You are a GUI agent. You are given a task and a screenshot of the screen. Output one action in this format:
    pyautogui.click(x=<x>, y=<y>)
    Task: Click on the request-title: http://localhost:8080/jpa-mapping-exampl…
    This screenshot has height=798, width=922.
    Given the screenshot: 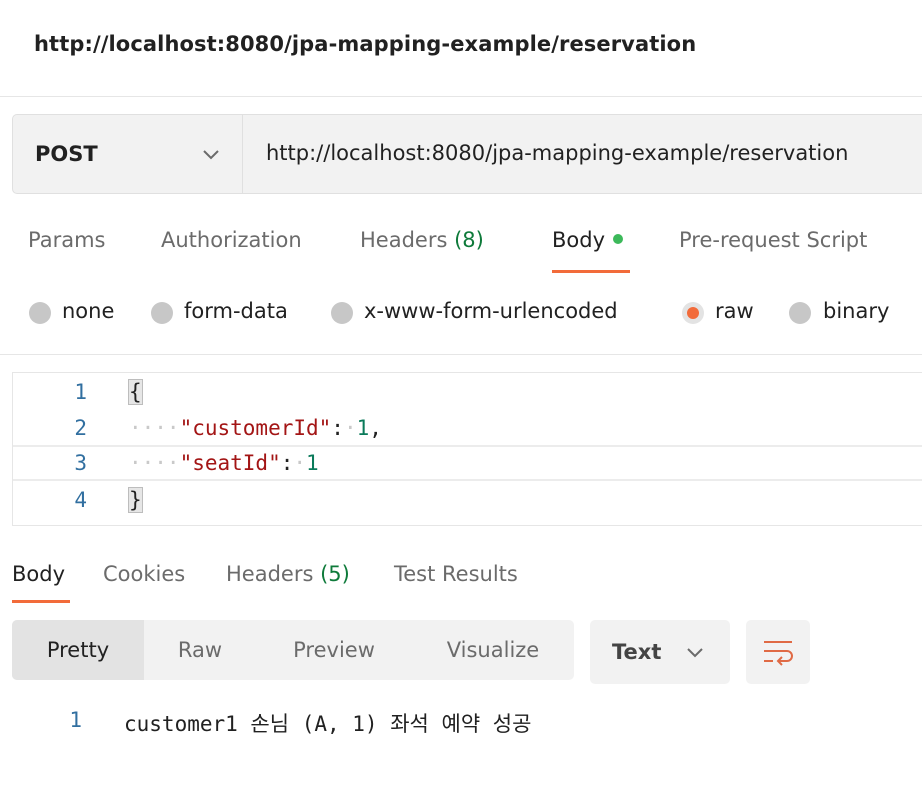 What is the action you would take?
    pyautogui.click(x=365, y=44)
    